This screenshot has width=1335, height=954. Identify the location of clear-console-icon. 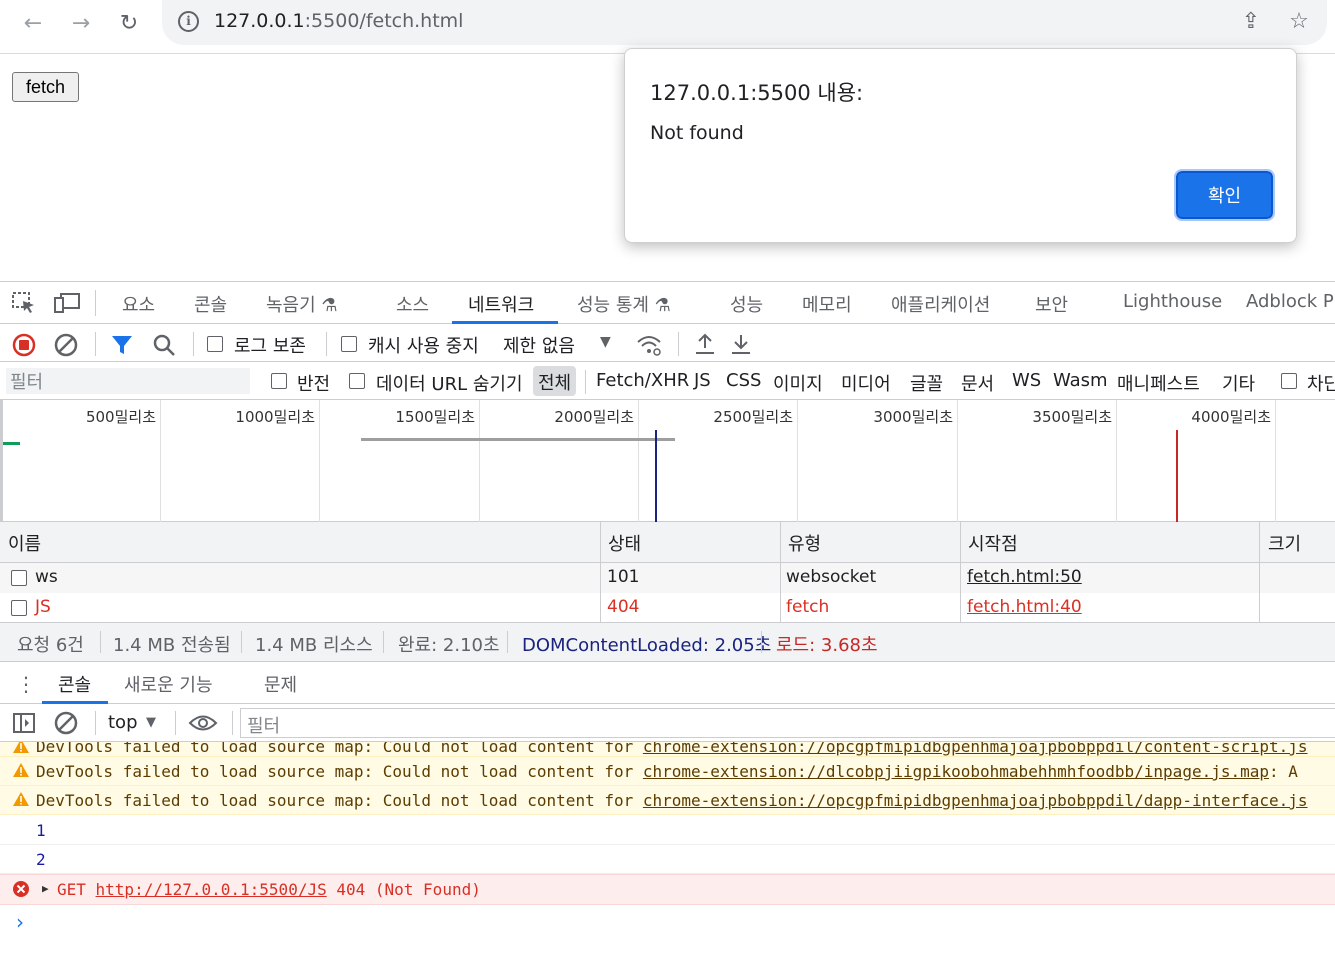
(66, 723).